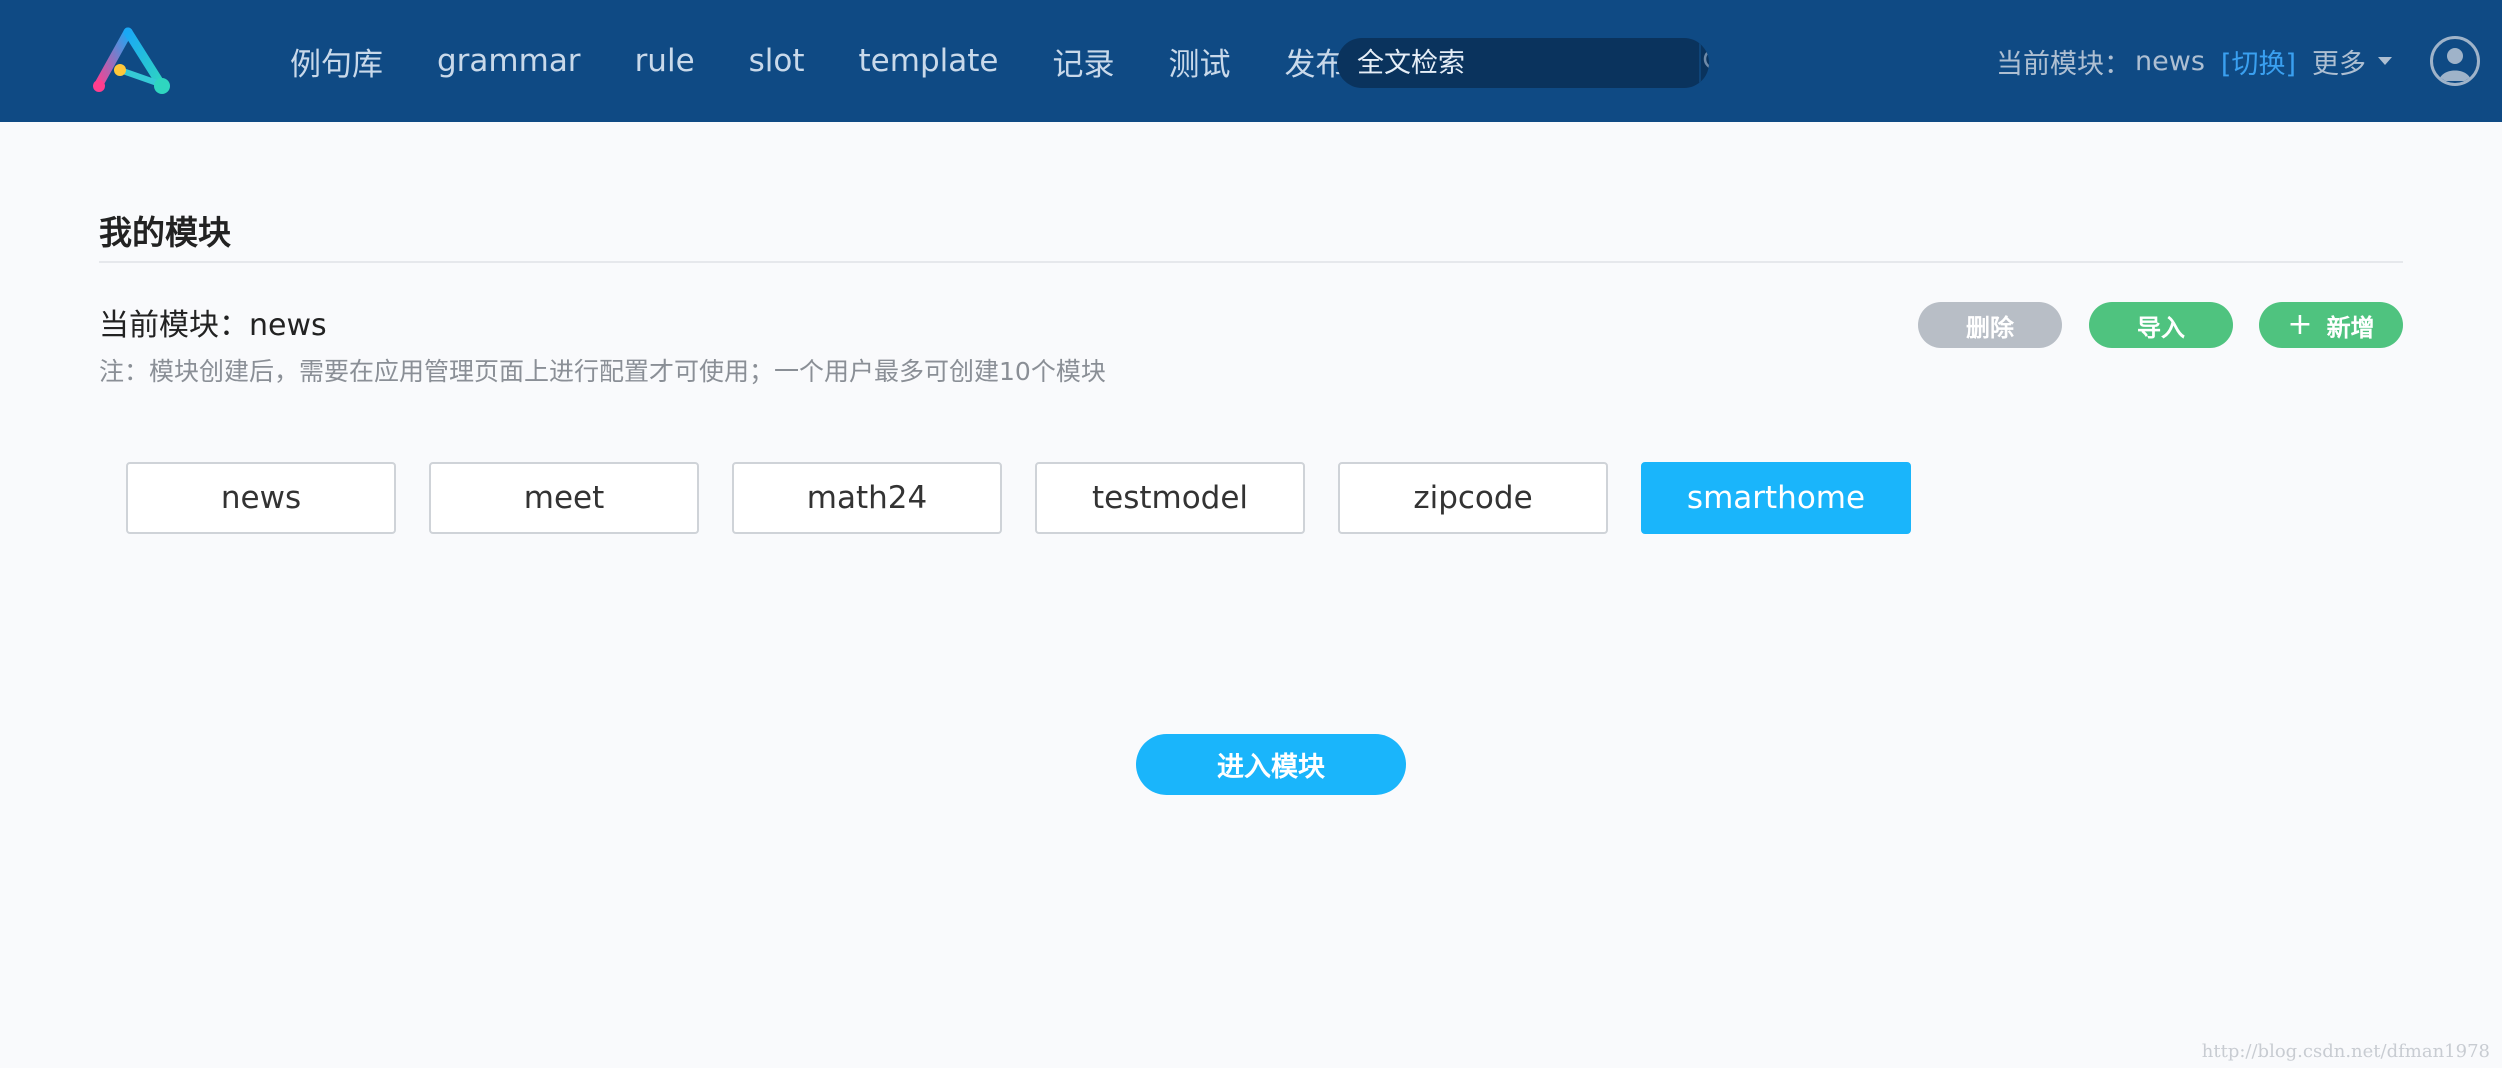 This screenshot has height=1068, width=2502. Describe the element at coordinates (665, 61) in the screenshot. I see `nav-item-rule: rule` at that location.